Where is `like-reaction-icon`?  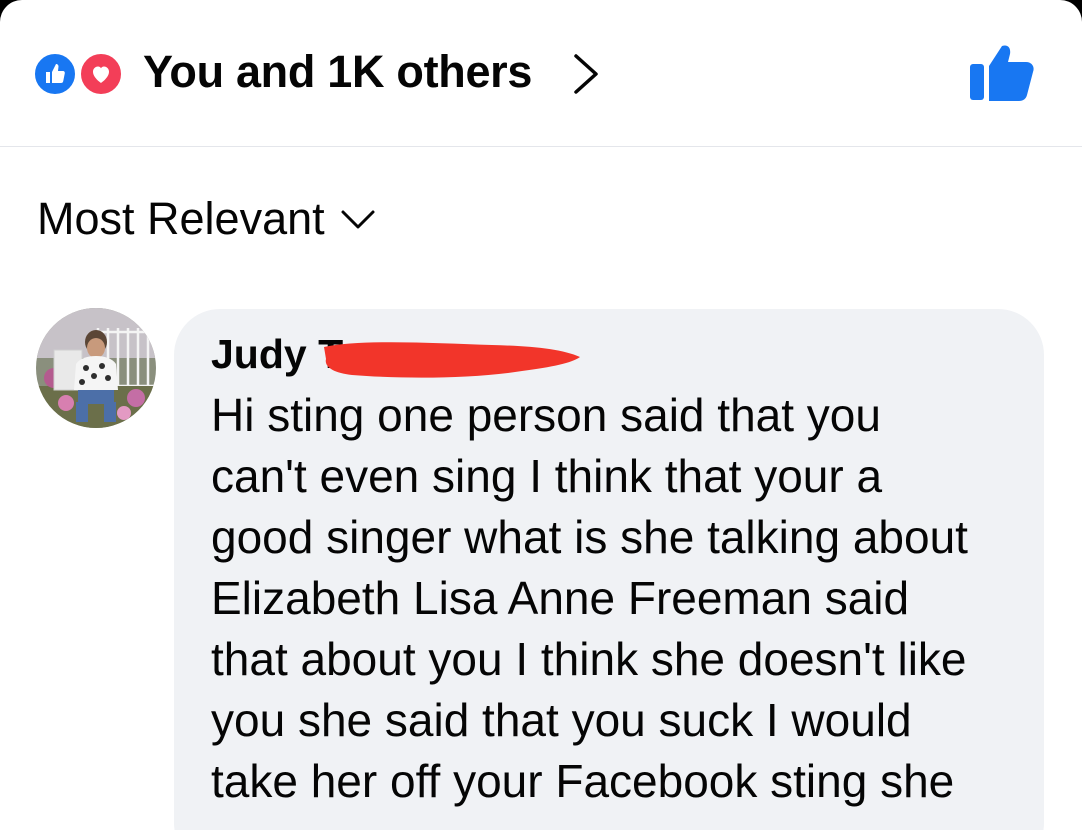
like-reaction-icon is located at coordinates (55, 74).